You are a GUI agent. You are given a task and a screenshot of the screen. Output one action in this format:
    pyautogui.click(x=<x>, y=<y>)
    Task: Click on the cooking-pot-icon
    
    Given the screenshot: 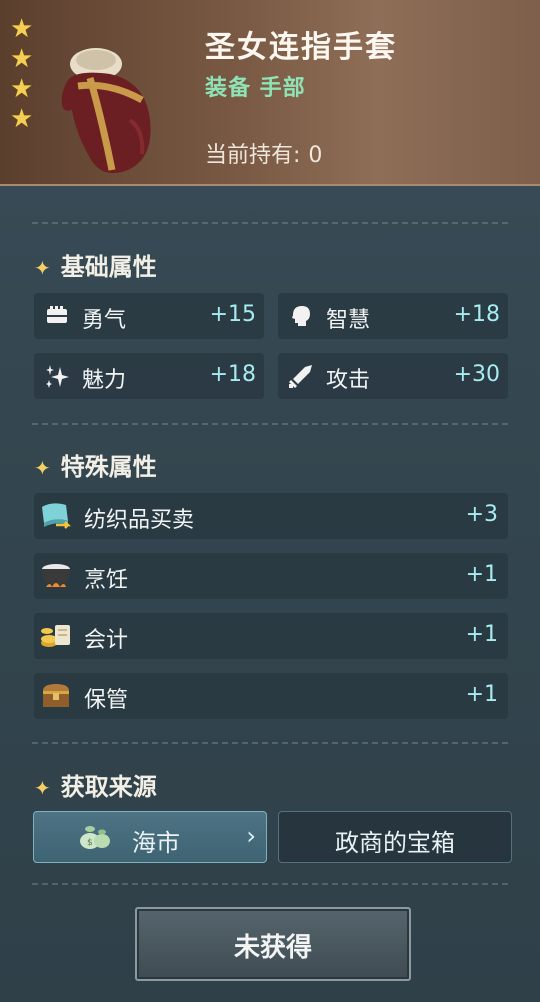 What is the action you would take?
    pyautogui.click(x=56, y=575)
    